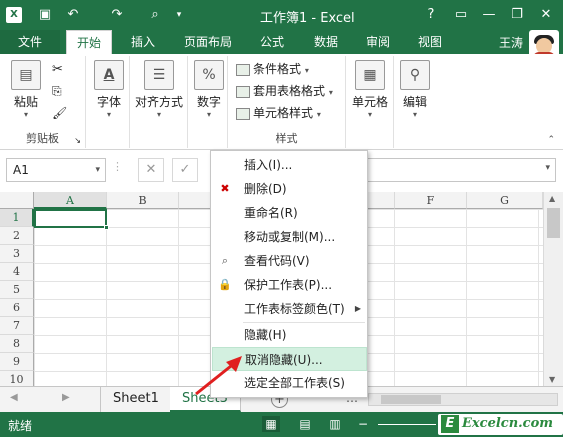  Describe the element at coordinates (71, 219) in the screenshot. I see `active-cell` at that location.